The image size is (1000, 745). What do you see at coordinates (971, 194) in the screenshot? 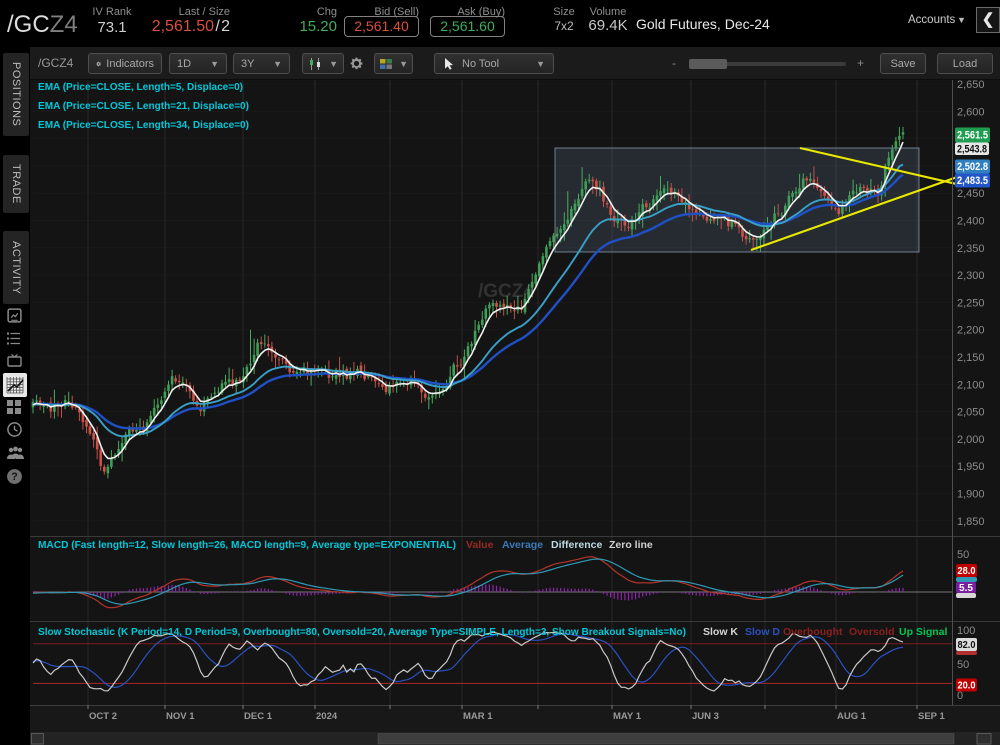
I see `svg-text: 2,450` at bounding box center [971, 194].